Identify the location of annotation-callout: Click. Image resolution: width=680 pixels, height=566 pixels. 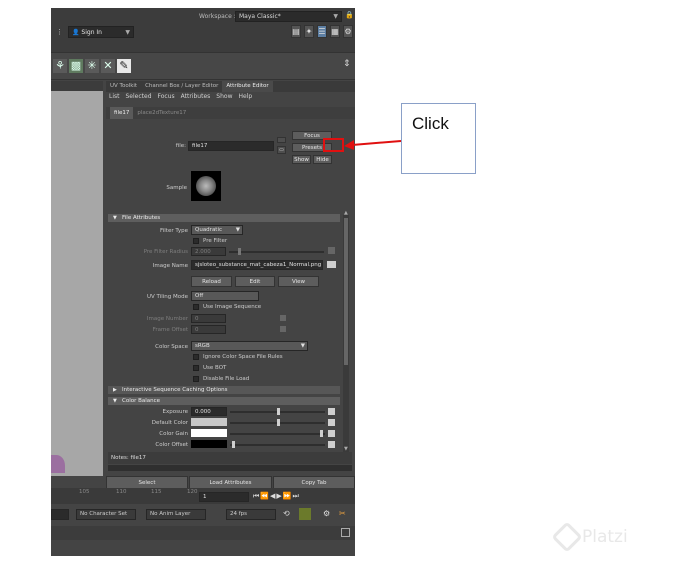
(438, 138).